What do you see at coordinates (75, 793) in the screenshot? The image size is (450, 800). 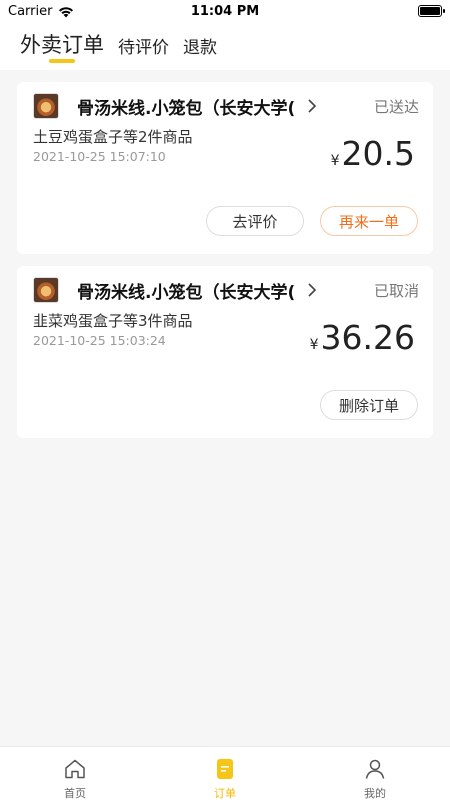 I see `nav-label: 首页` at bounding box center [75, 793].